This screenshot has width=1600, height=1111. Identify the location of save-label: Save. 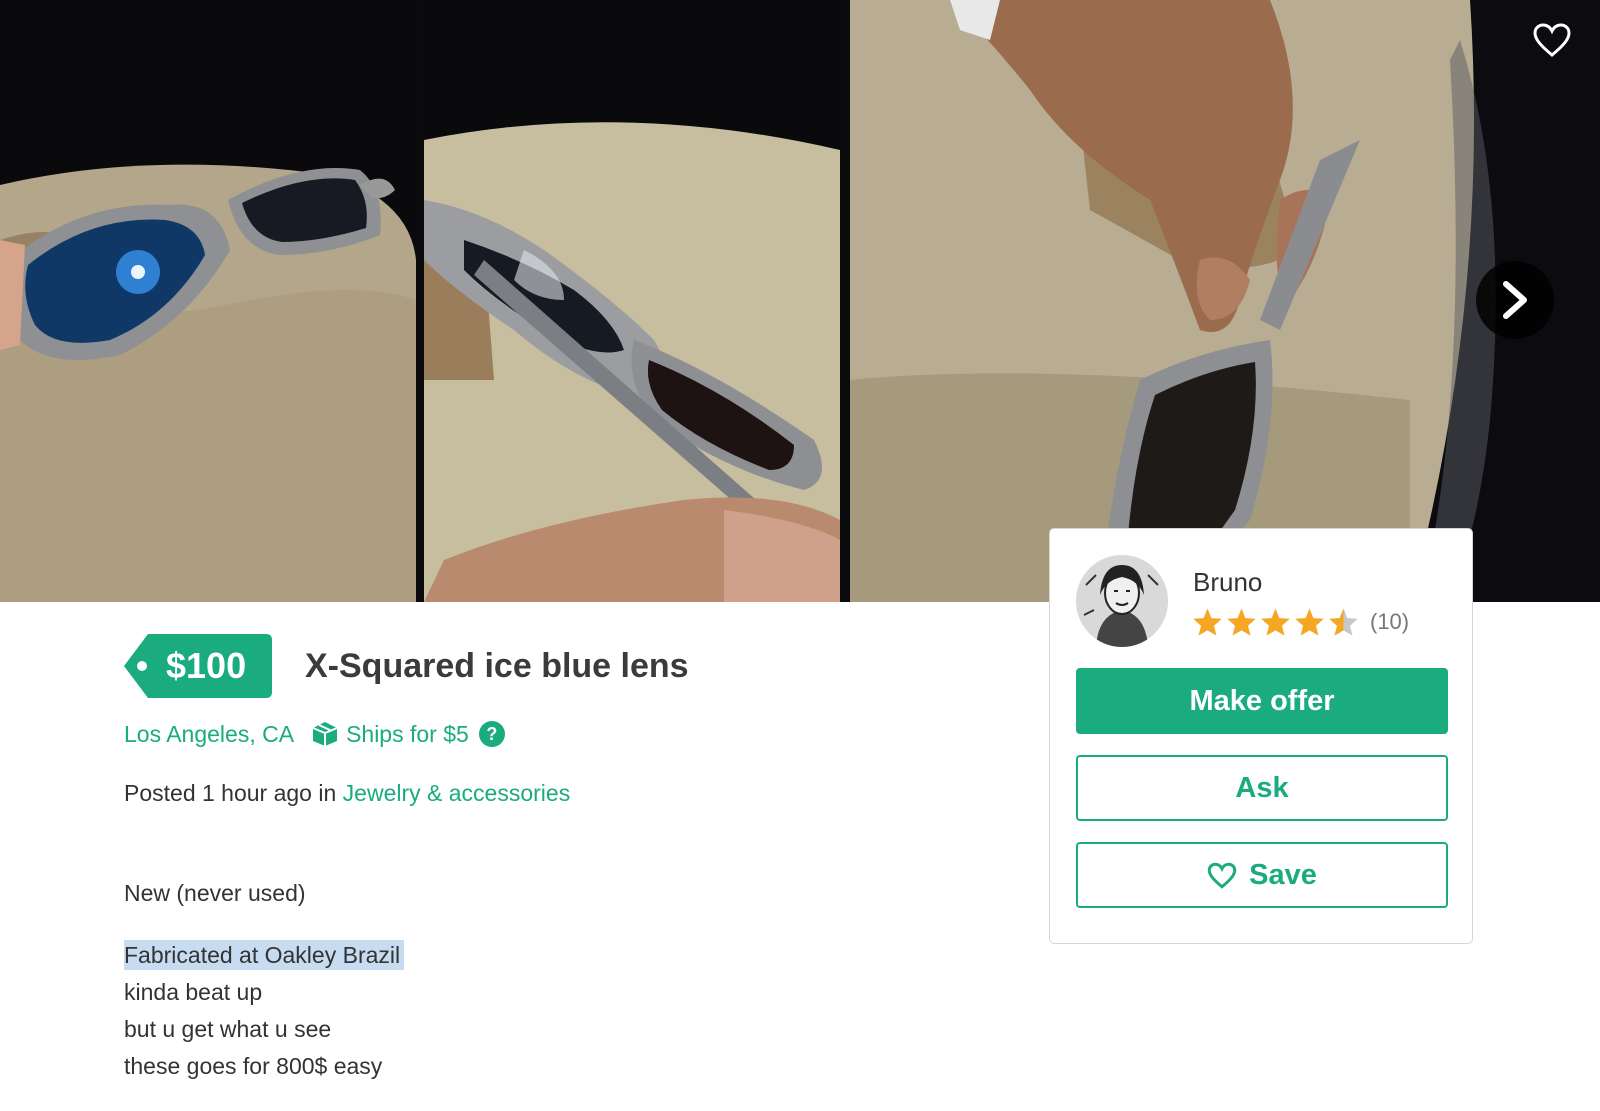
(1283, 874).